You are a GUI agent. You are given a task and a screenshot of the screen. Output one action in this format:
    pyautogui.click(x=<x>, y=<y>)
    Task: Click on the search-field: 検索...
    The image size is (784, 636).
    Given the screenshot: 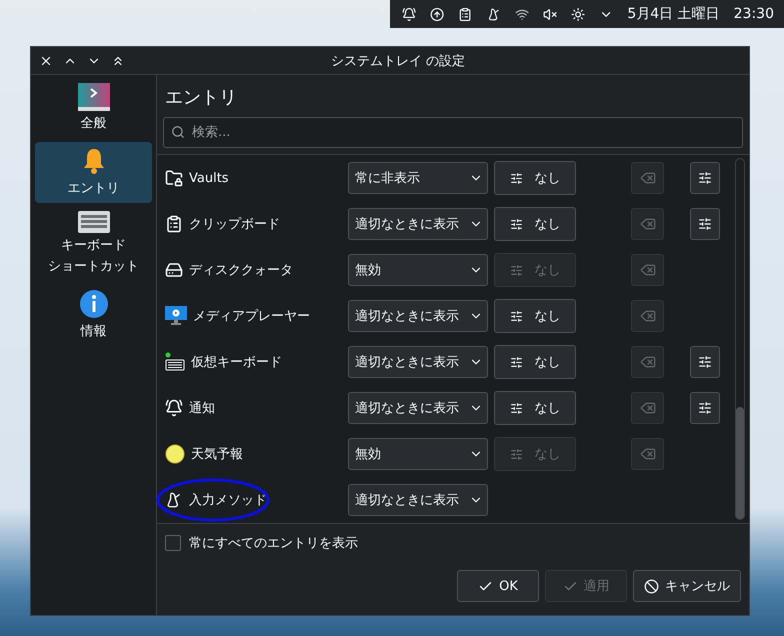 What is the action you would take?
    pyautogui.click(x=453, y=132)
    